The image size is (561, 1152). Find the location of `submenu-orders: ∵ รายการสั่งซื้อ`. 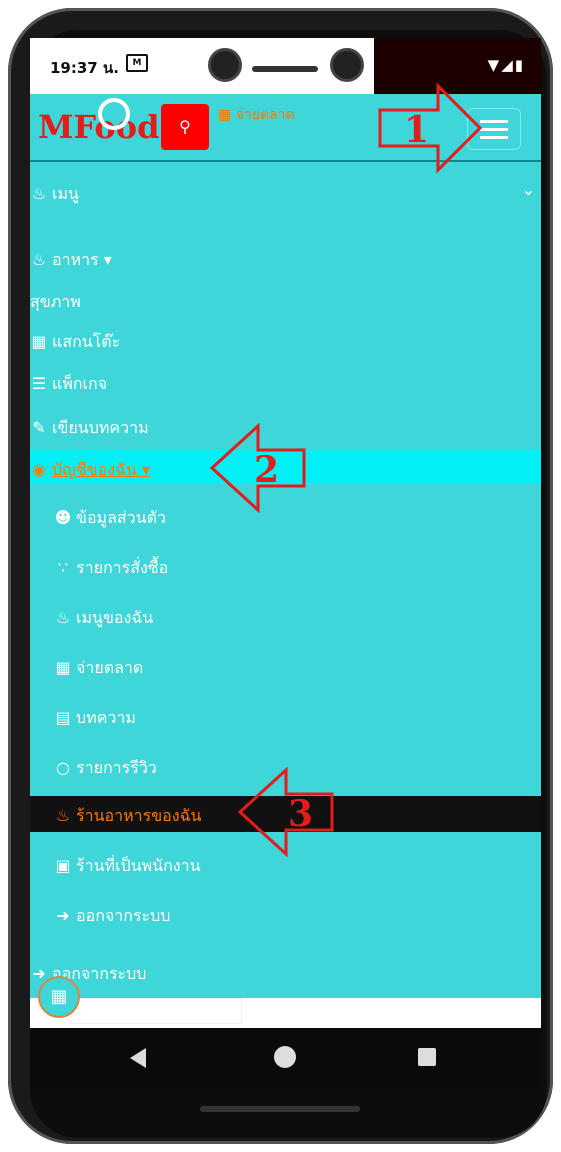

submenu-orders: ∵ รายการสั่งซื้อ is located at coordinates (111, 568).